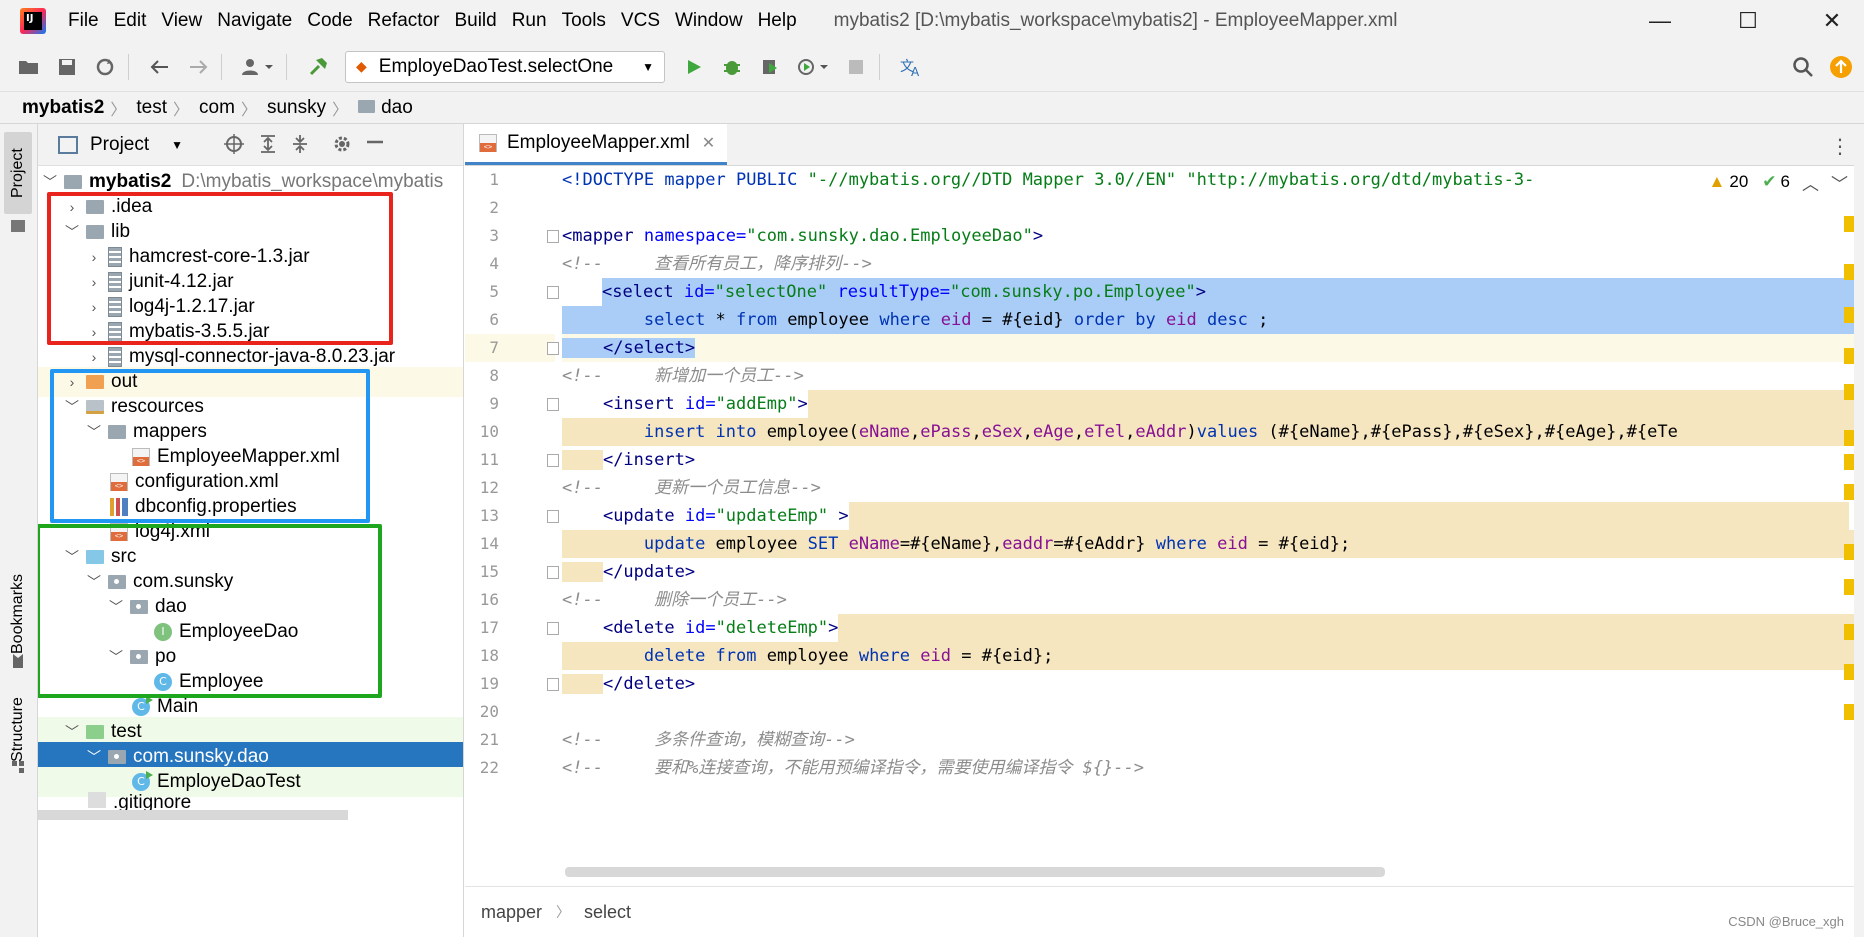 Image resolution: width=1864 pixels, height=937 pixels. Describe the element at coordinates (254, 21) in the screenshot. I see `menu-navigate: Navigate` at that location.